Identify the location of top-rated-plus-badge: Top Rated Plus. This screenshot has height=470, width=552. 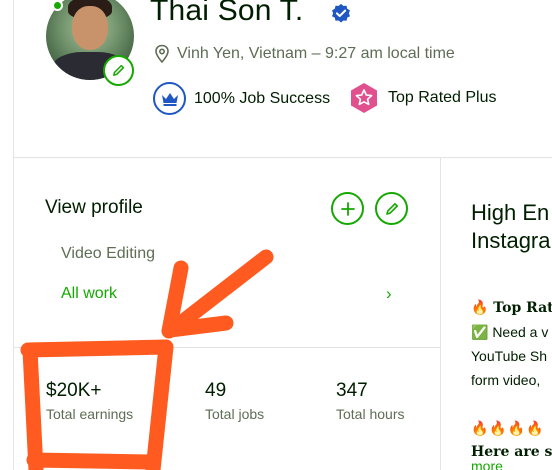
(422, 98).